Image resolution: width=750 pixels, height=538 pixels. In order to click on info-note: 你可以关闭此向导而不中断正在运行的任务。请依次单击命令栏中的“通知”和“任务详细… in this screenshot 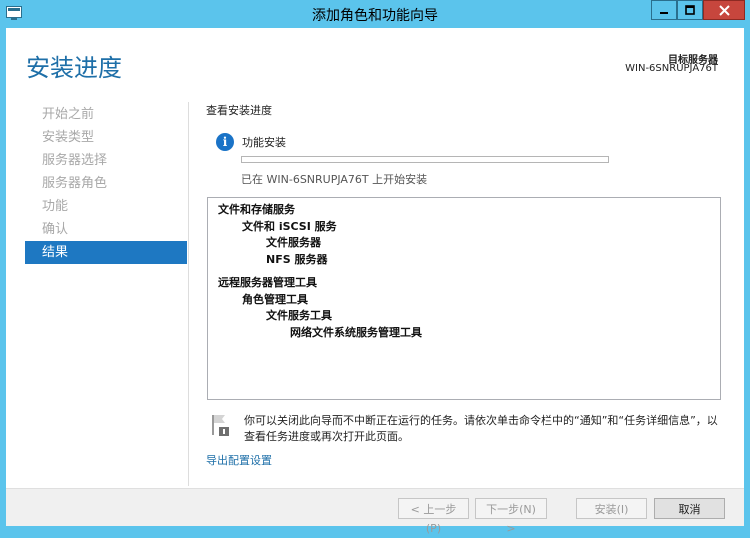, I will do `click(481, 428)`.